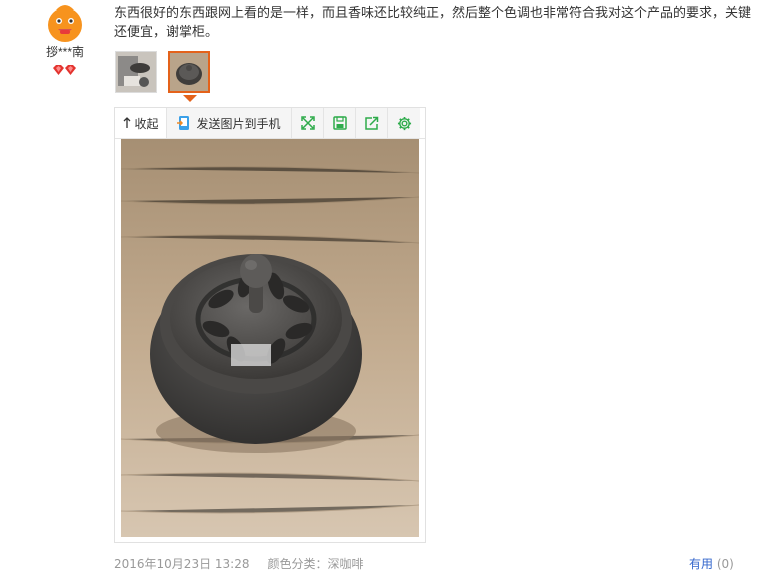  What do you see at coordinates (182, 564) in the screenshot?
I see `review-date: 2016年10月23日 13:28` at bounding box center [182, 564].